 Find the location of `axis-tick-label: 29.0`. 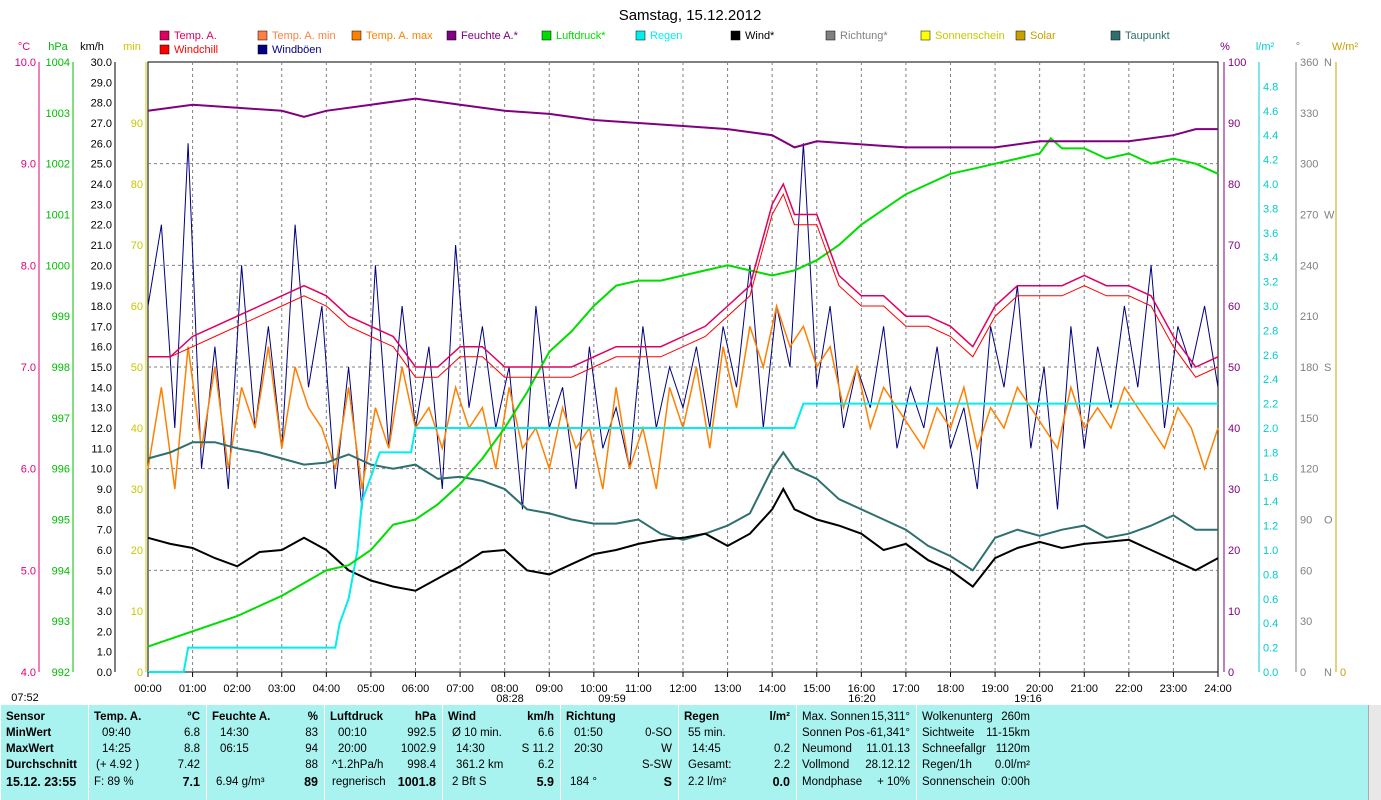

axis-tick-label: 29.0 is located at coordinates (101, 83).